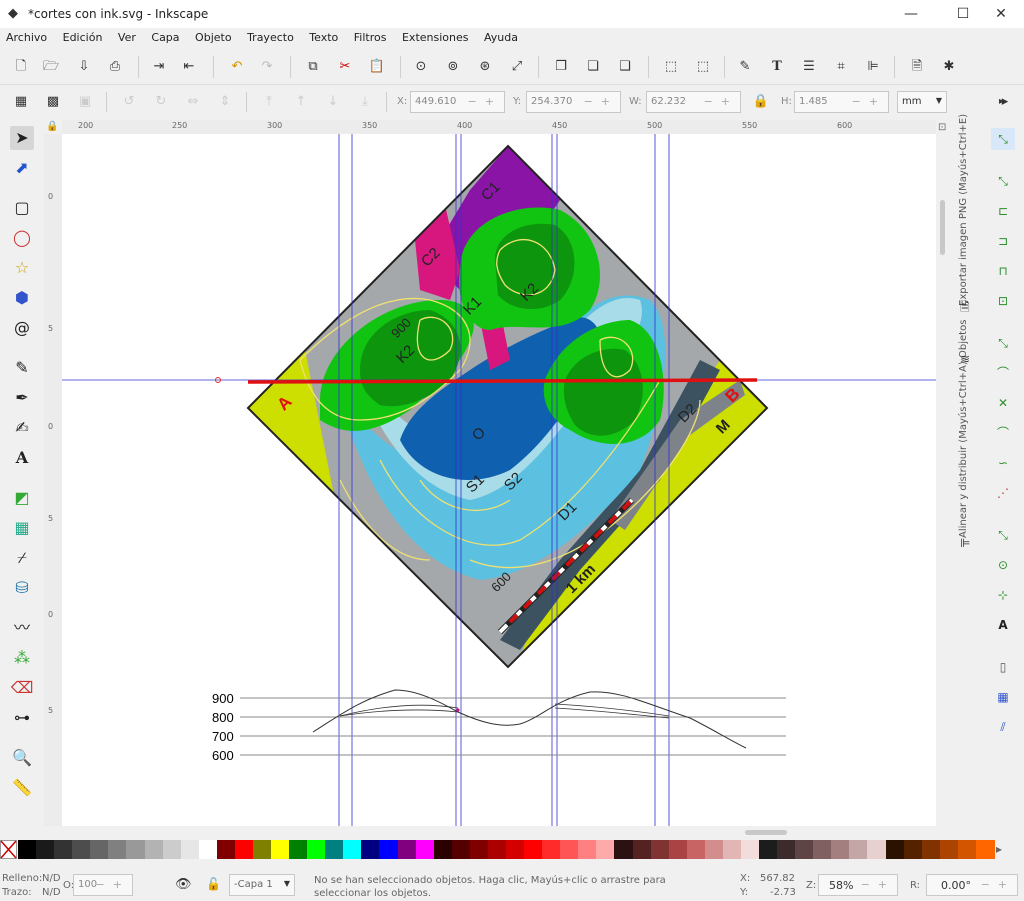 Image resolution: width=1024 pixels, height=901 pixels. I want to click on snap-smooth-nodes-icon: ∽, so click(1003, 463).